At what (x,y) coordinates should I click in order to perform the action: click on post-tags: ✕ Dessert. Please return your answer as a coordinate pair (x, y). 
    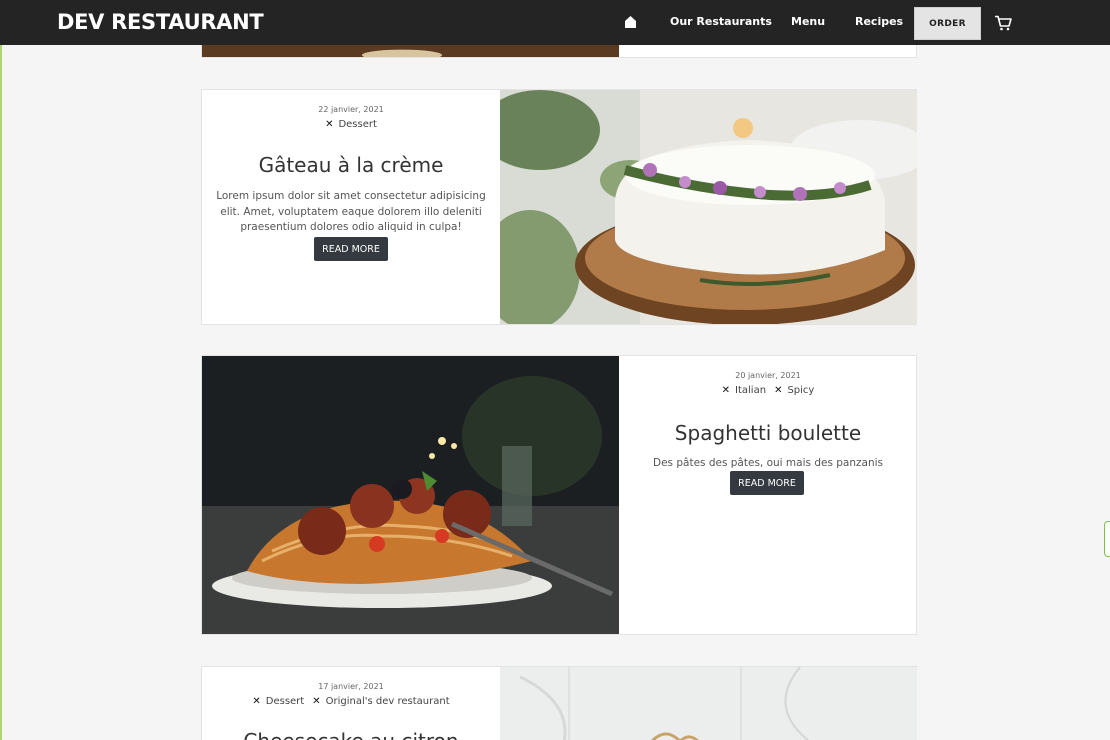
    Looking at the image, I should click on (351, 124).